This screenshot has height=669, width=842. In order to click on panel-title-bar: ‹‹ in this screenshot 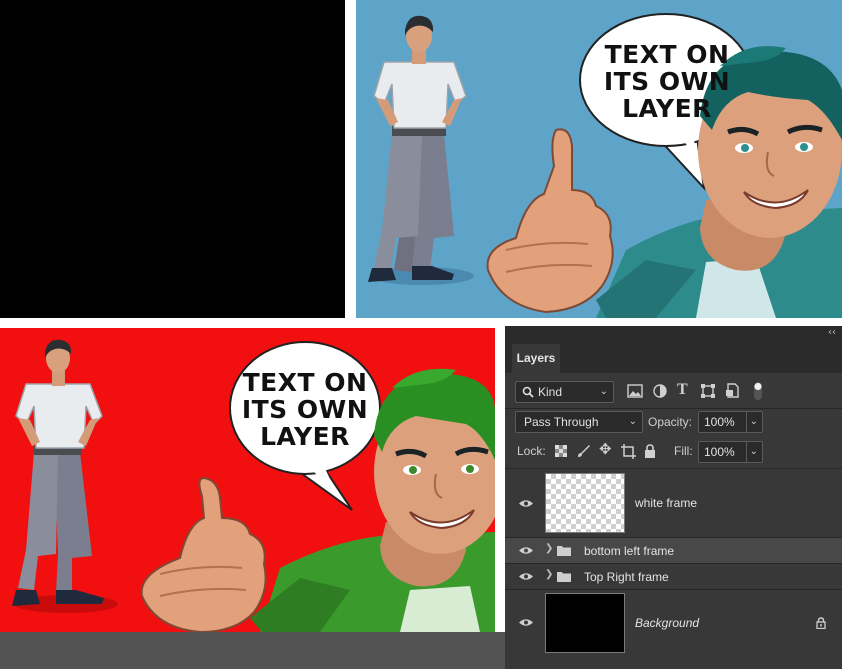, I will do `click(673, 333)`.